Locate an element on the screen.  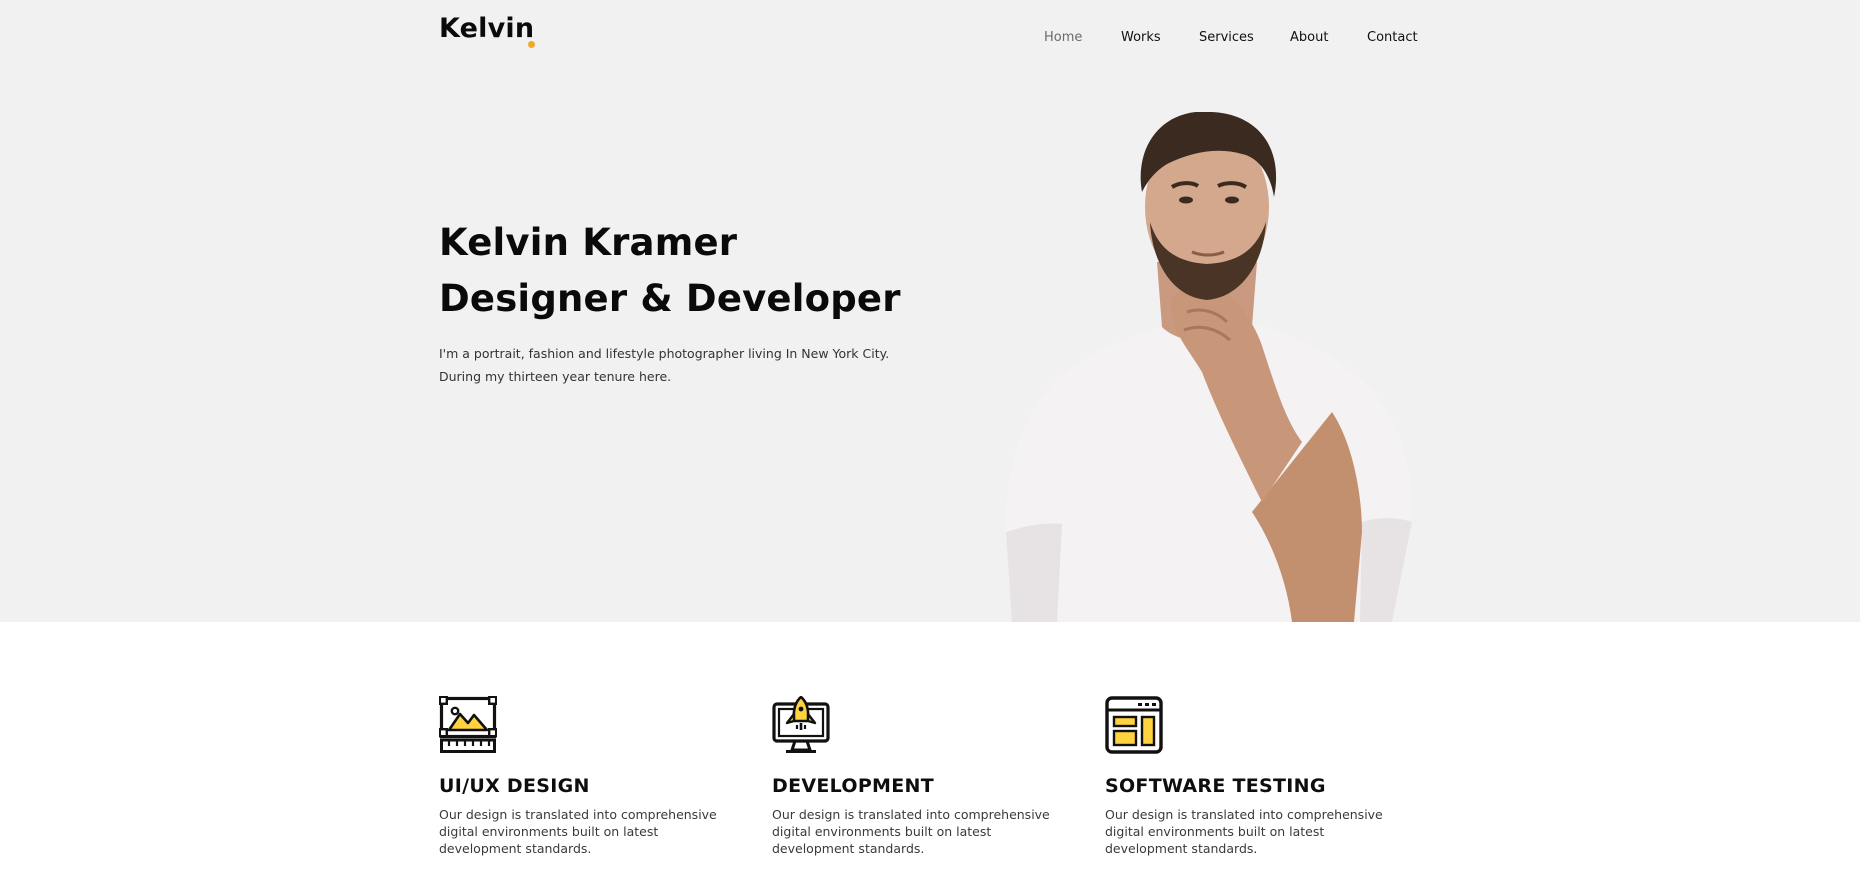
hero-title: Kelvin Kramer Designer & Developer is located at coordinates (670, 271).